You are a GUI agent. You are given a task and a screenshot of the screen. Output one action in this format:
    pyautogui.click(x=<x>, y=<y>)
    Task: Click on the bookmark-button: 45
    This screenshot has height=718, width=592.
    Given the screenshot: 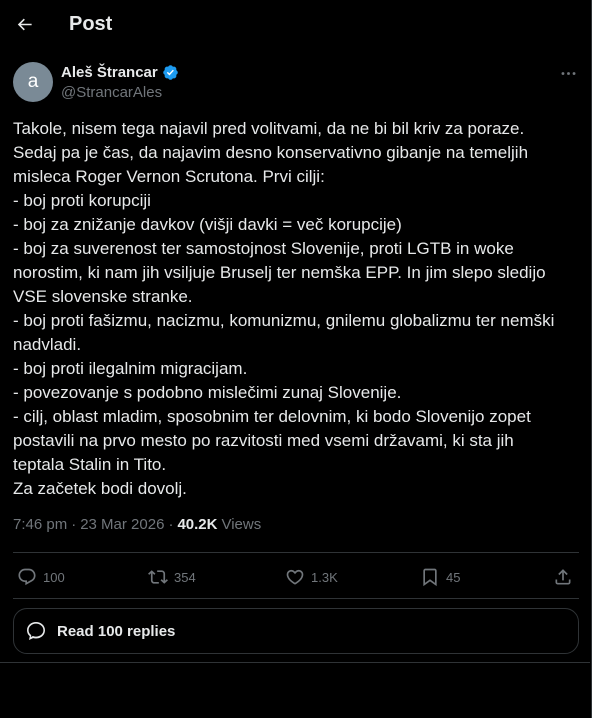 What is the action you would take?
    pyautogui.click(x=440, y=577)
    